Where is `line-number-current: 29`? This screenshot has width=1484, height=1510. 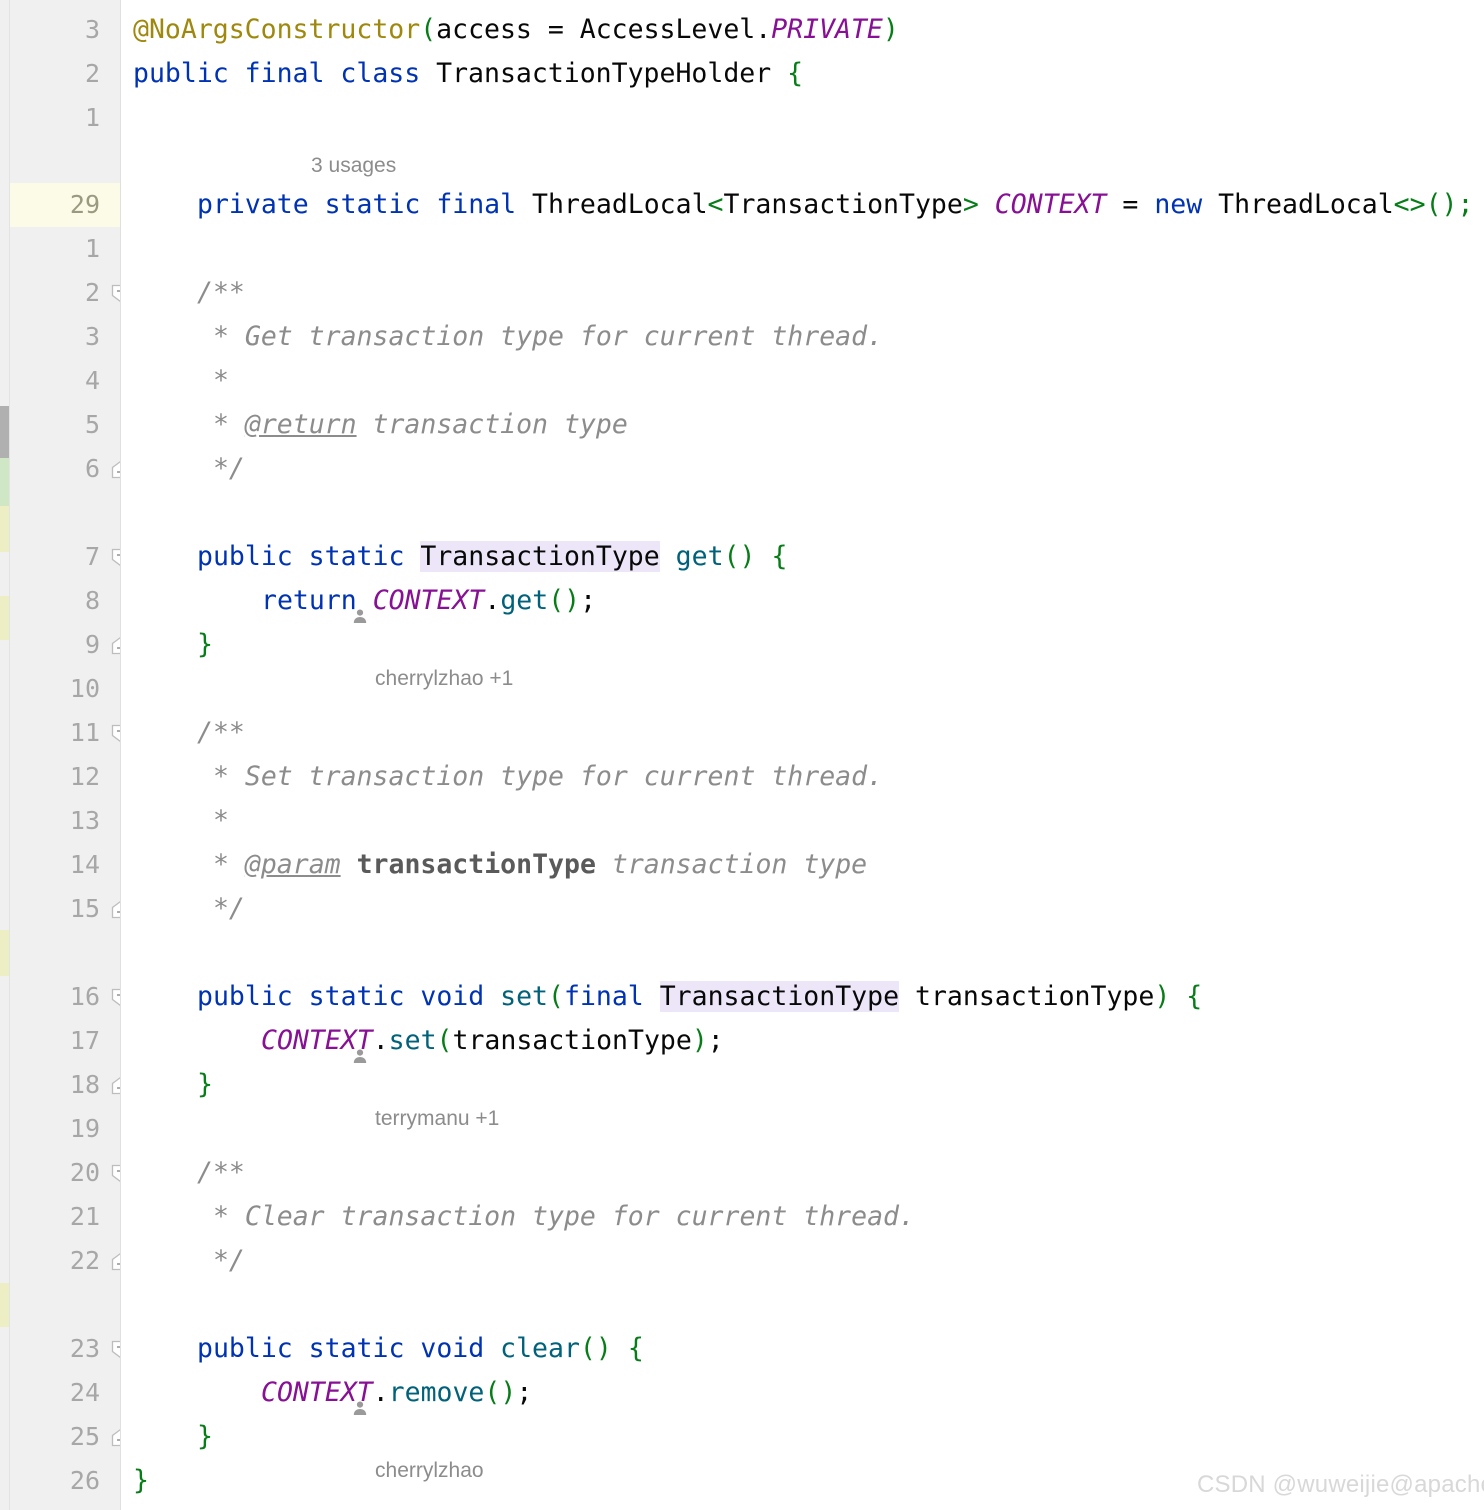 line-number-current: 29 is located at coordinates (50, 205).